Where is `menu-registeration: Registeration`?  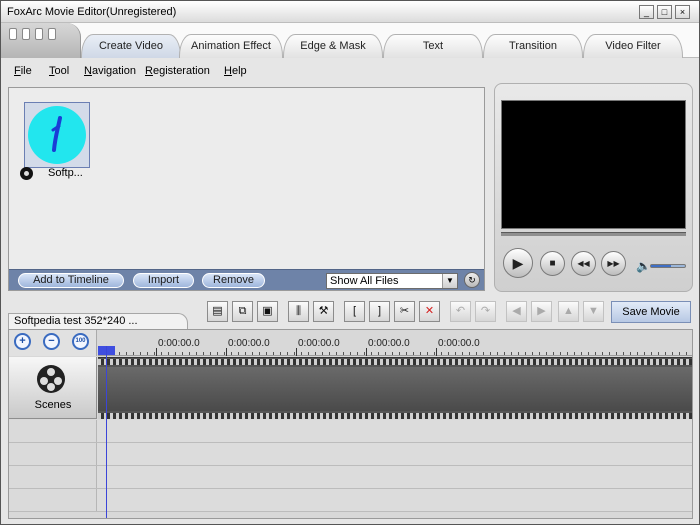
menu-registeration: Registeration is located at coordinates (177, 71).